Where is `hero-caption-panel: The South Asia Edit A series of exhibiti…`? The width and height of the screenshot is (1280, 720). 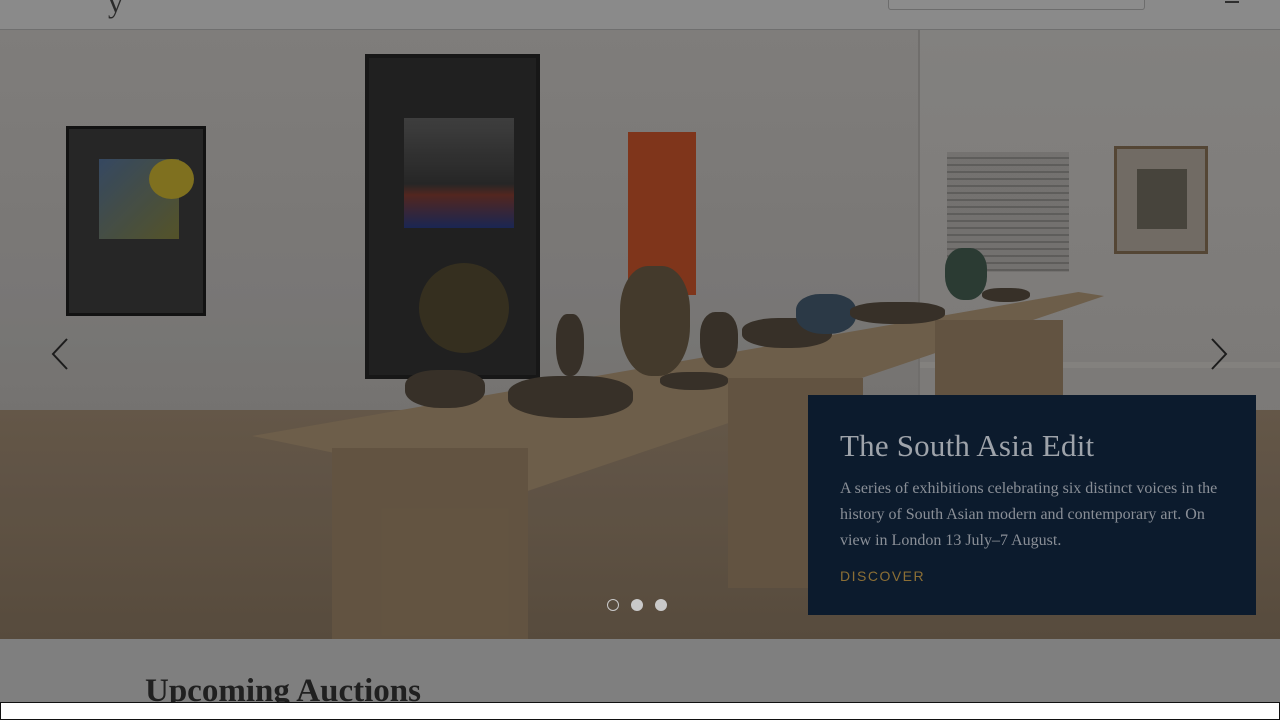 hero-caption-panel: The South Asia Edit A series of exhibiti… is located at coordinates (1032, 505).